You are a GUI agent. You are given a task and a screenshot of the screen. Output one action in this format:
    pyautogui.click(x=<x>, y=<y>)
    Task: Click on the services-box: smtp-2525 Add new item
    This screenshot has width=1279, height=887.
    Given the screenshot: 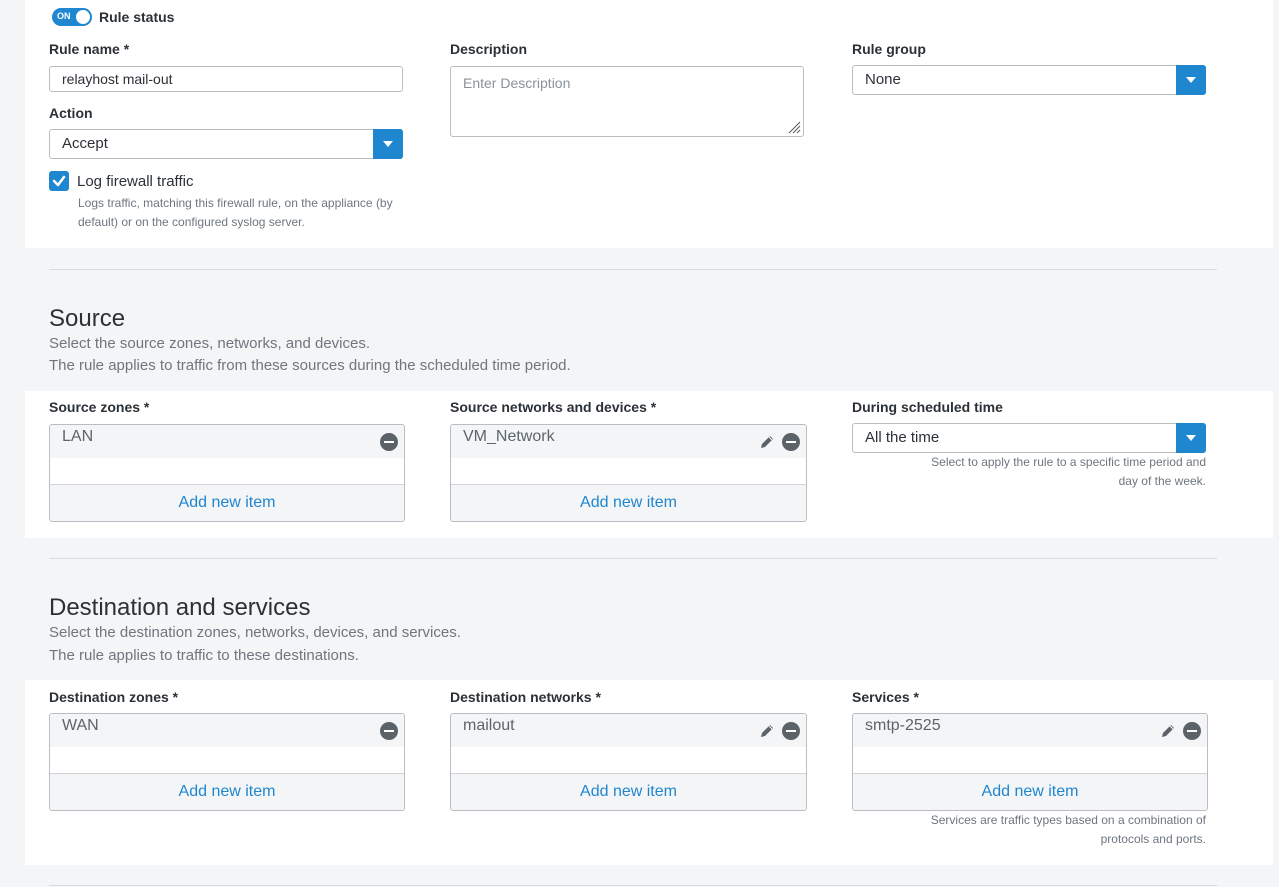 What is the action you would take?
    pyautogui.click(x=1030, y=762)
    